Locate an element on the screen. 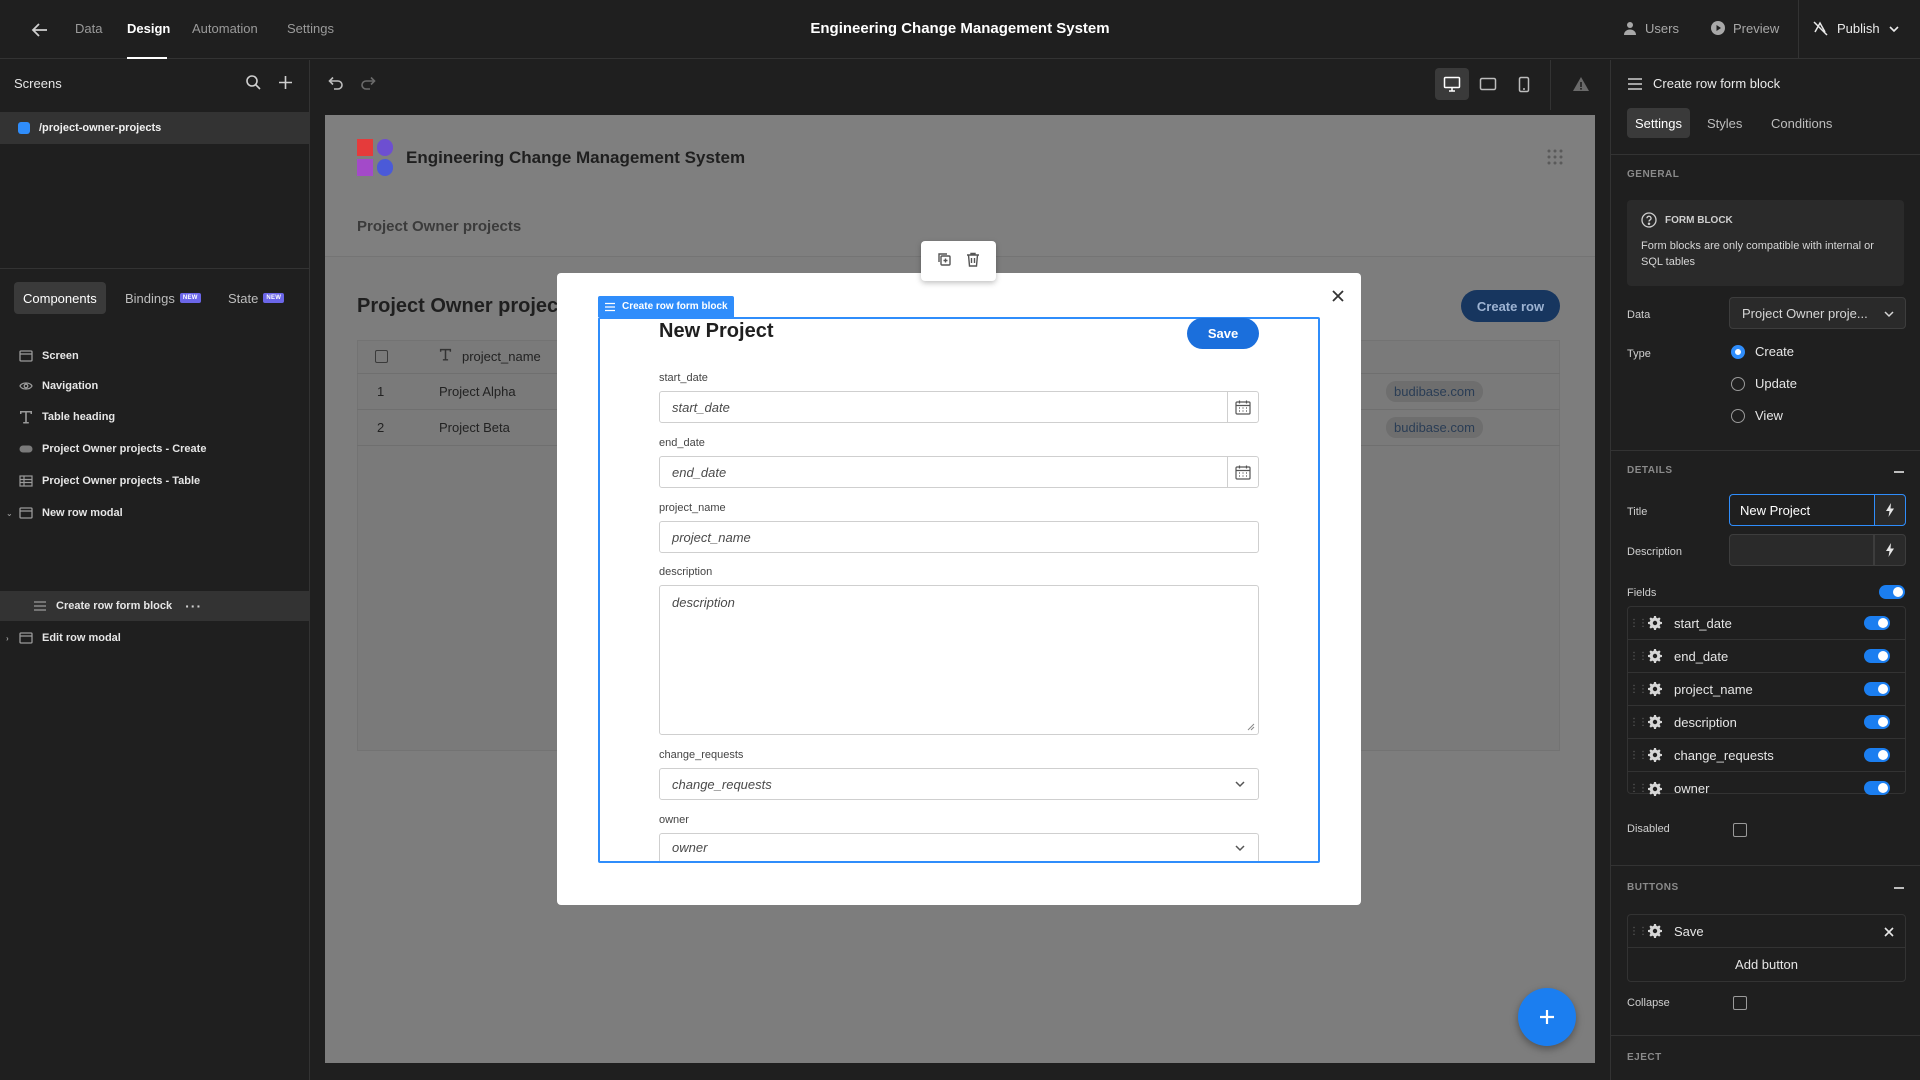 Image resolution: width=1920 pixels, height=1080 pixels. radio-selected is located at coordinates (1738, 351).